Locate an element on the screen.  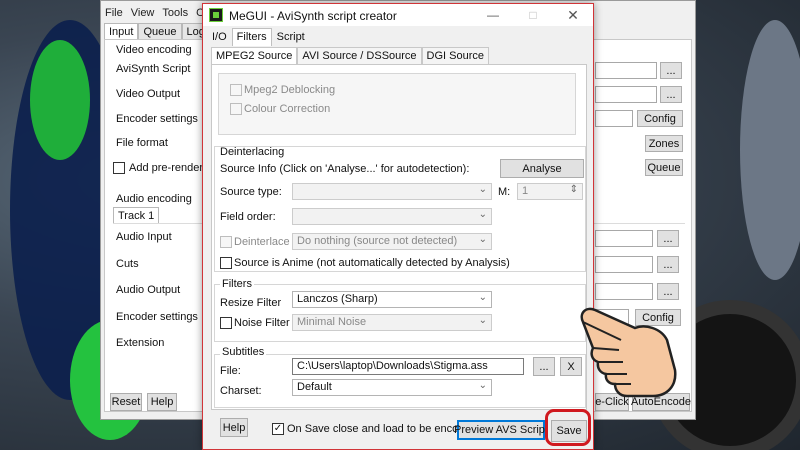
dialog-title: MeGUI - AviSynth script creator is located at coordinates (313, 16).